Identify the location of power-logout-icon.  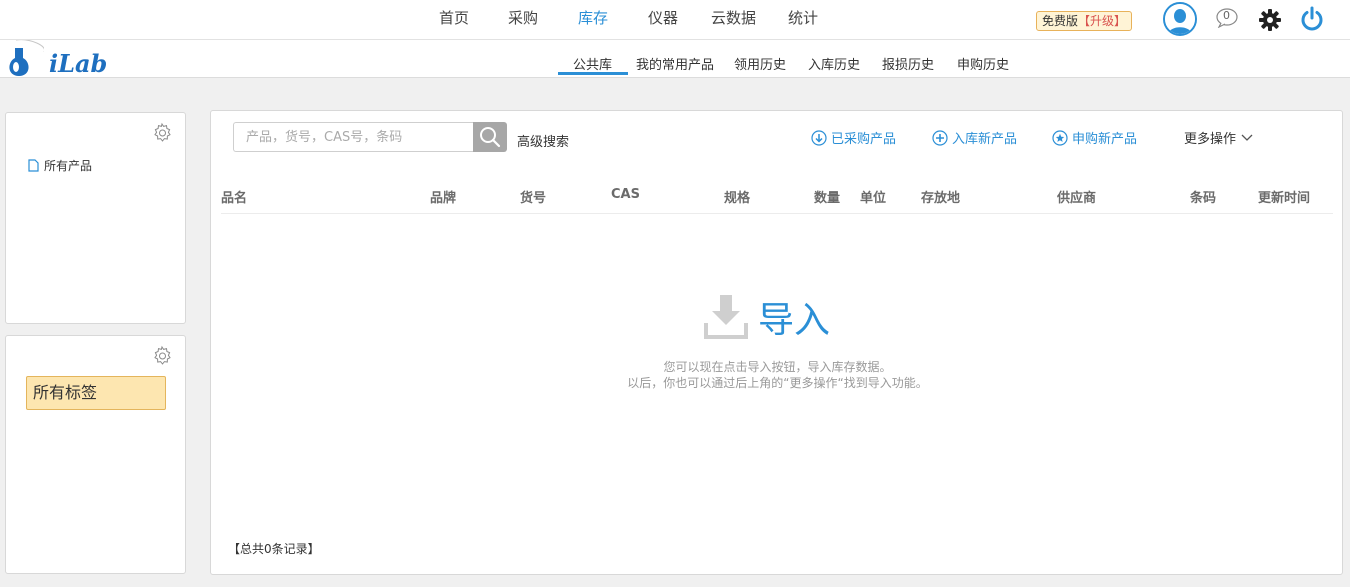
(1312, 19).